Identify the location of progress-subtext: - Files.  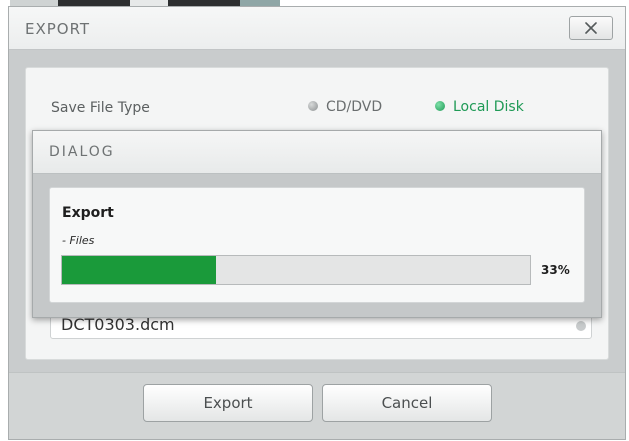
(78, 240).